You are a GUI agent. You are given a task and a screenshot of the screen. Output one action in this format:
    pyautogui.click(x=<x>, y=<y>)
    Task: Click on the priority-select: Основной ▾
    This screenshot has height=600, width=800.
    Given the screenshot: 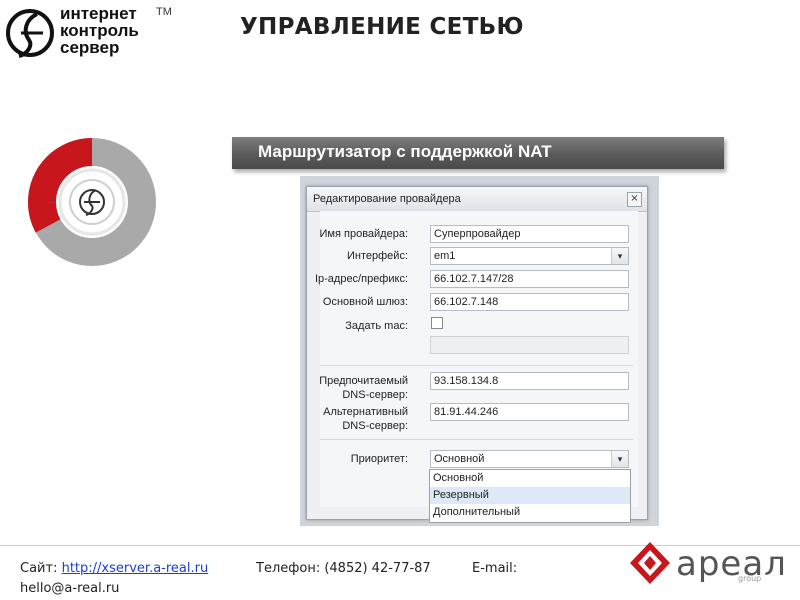 What is the action you would take?
    pyautogui.click(x=529, y=459)
    